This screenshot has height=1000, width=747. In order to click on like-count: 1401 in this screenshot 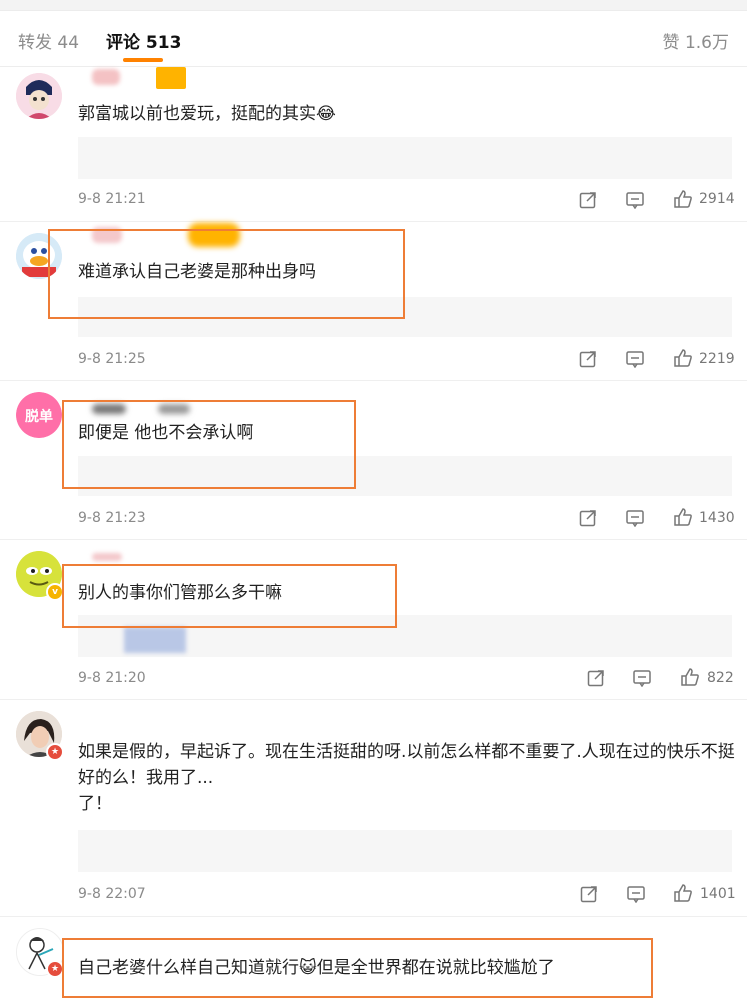, I will do `click(718, 894)`.